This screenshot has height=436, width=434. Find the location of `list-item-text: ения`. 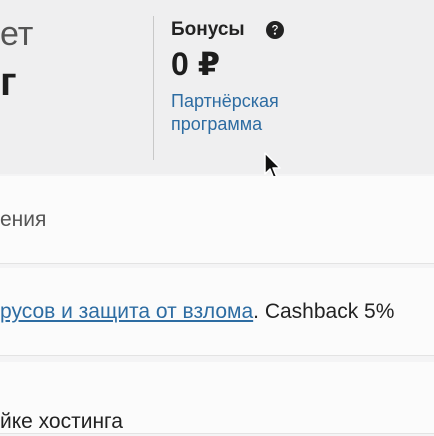

list-item-text: ения is located at coordinates (23, 219).